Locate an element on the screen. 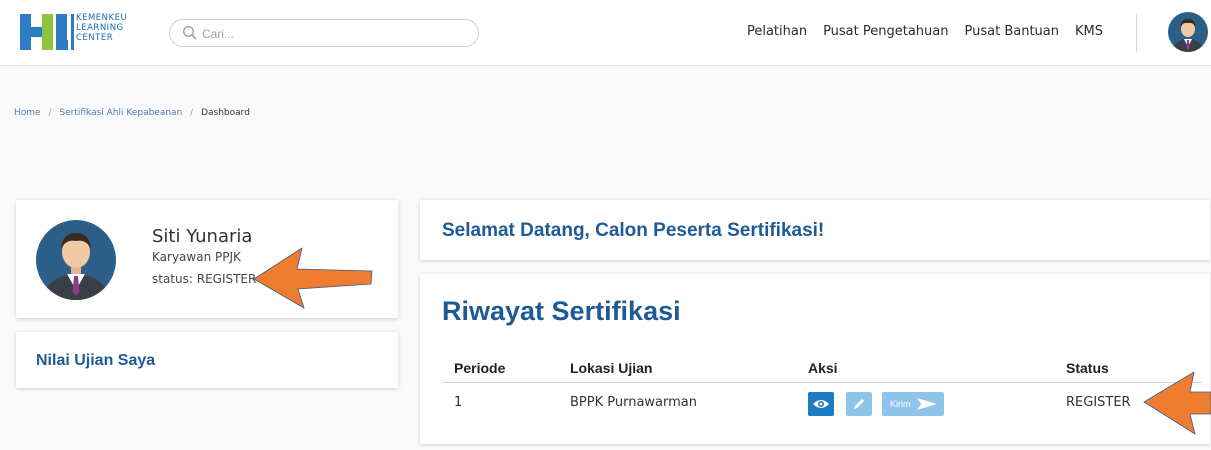  search-box is located at coordinates (324, 33).